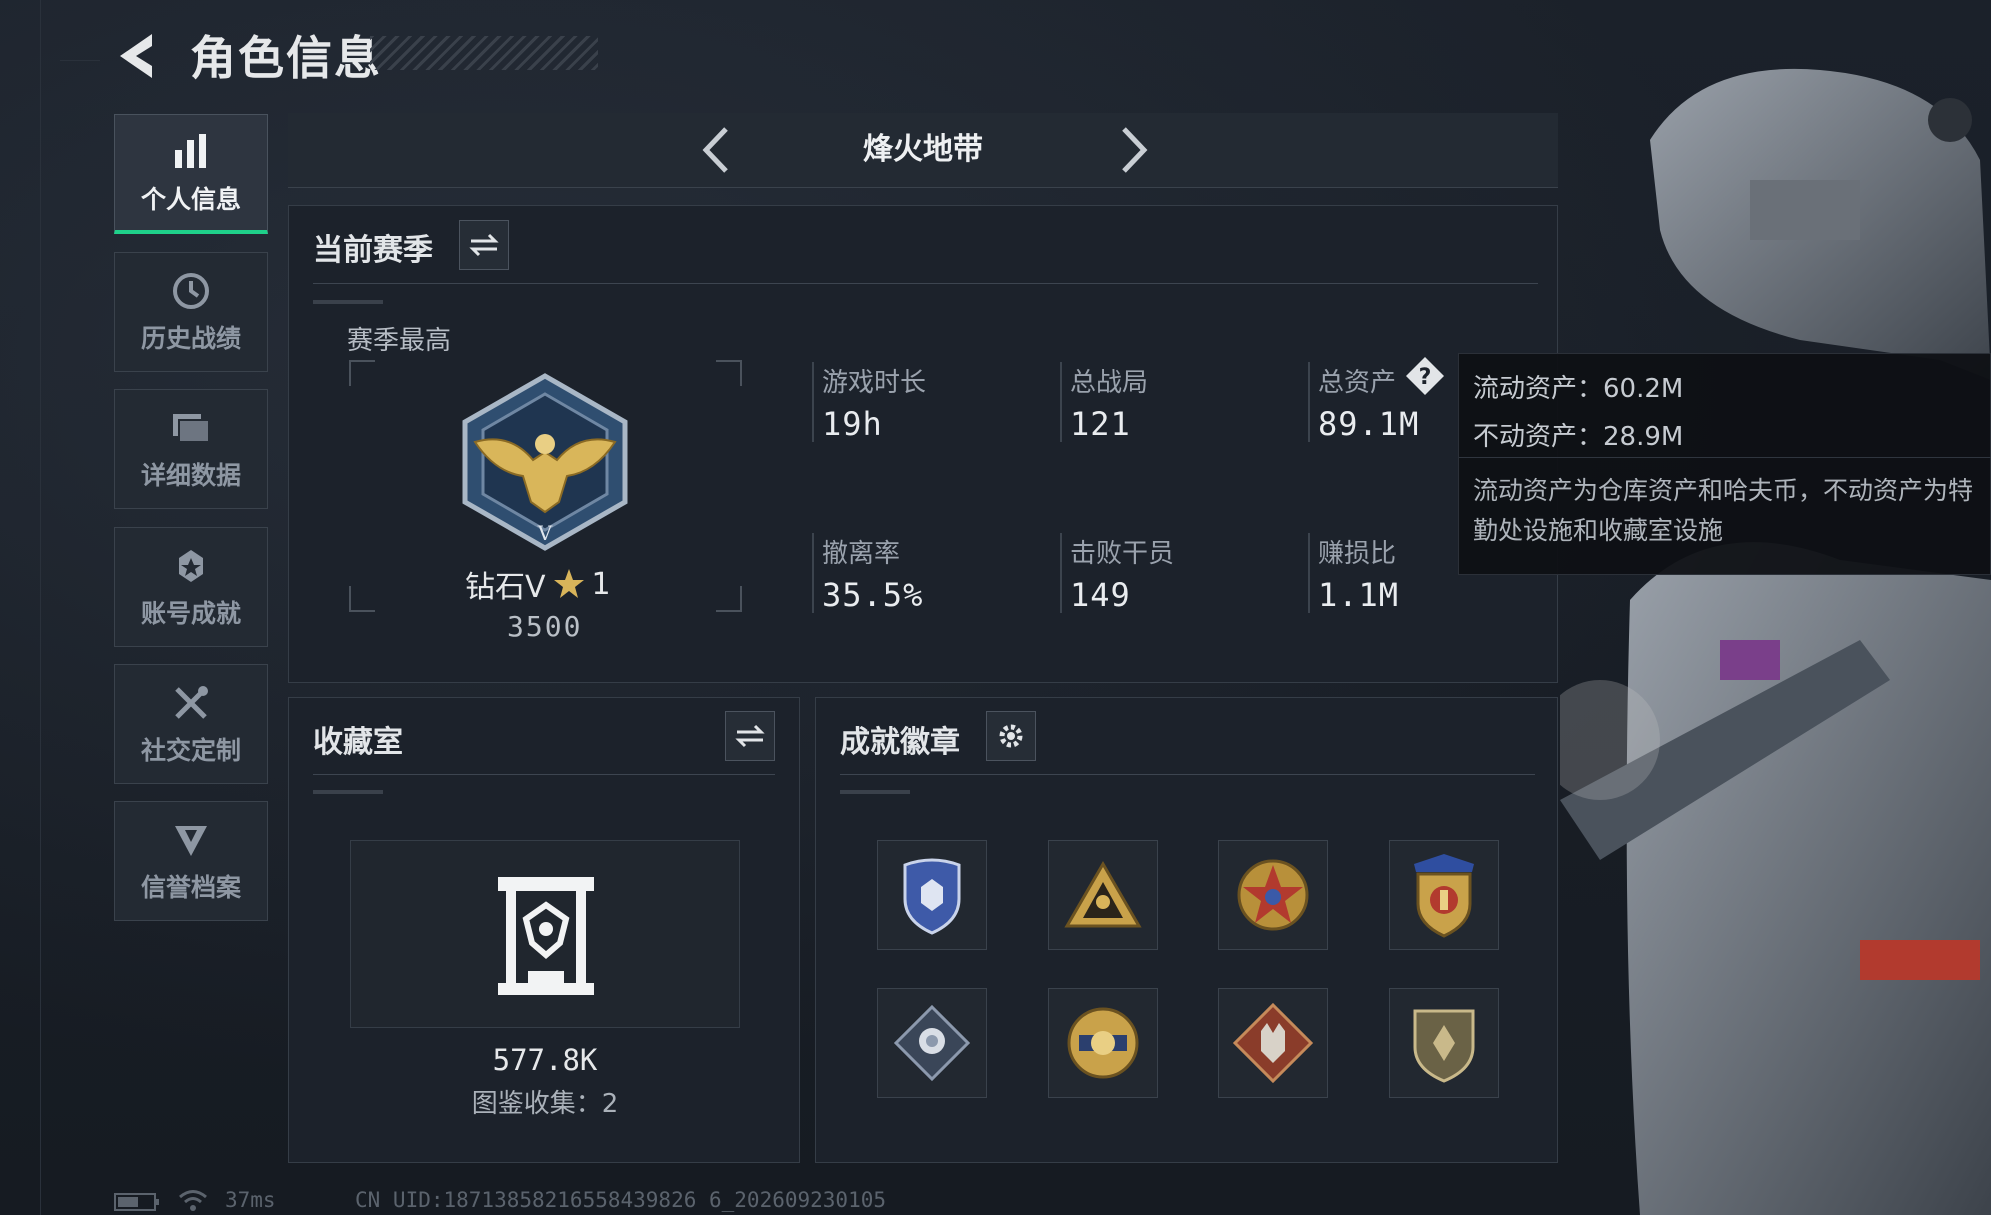 This screenshot has height=1215, width=1991. I want to click on folder-icon, so click(191, 428).